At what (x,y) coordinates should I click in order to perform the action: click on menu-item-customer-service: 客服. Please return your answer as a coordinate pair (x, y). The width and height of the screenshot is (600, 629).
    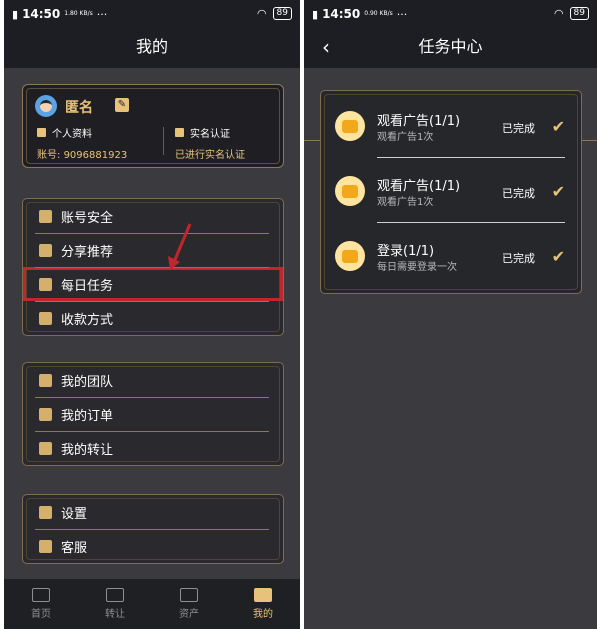
    Looking at the image, I should click on (153, 546).